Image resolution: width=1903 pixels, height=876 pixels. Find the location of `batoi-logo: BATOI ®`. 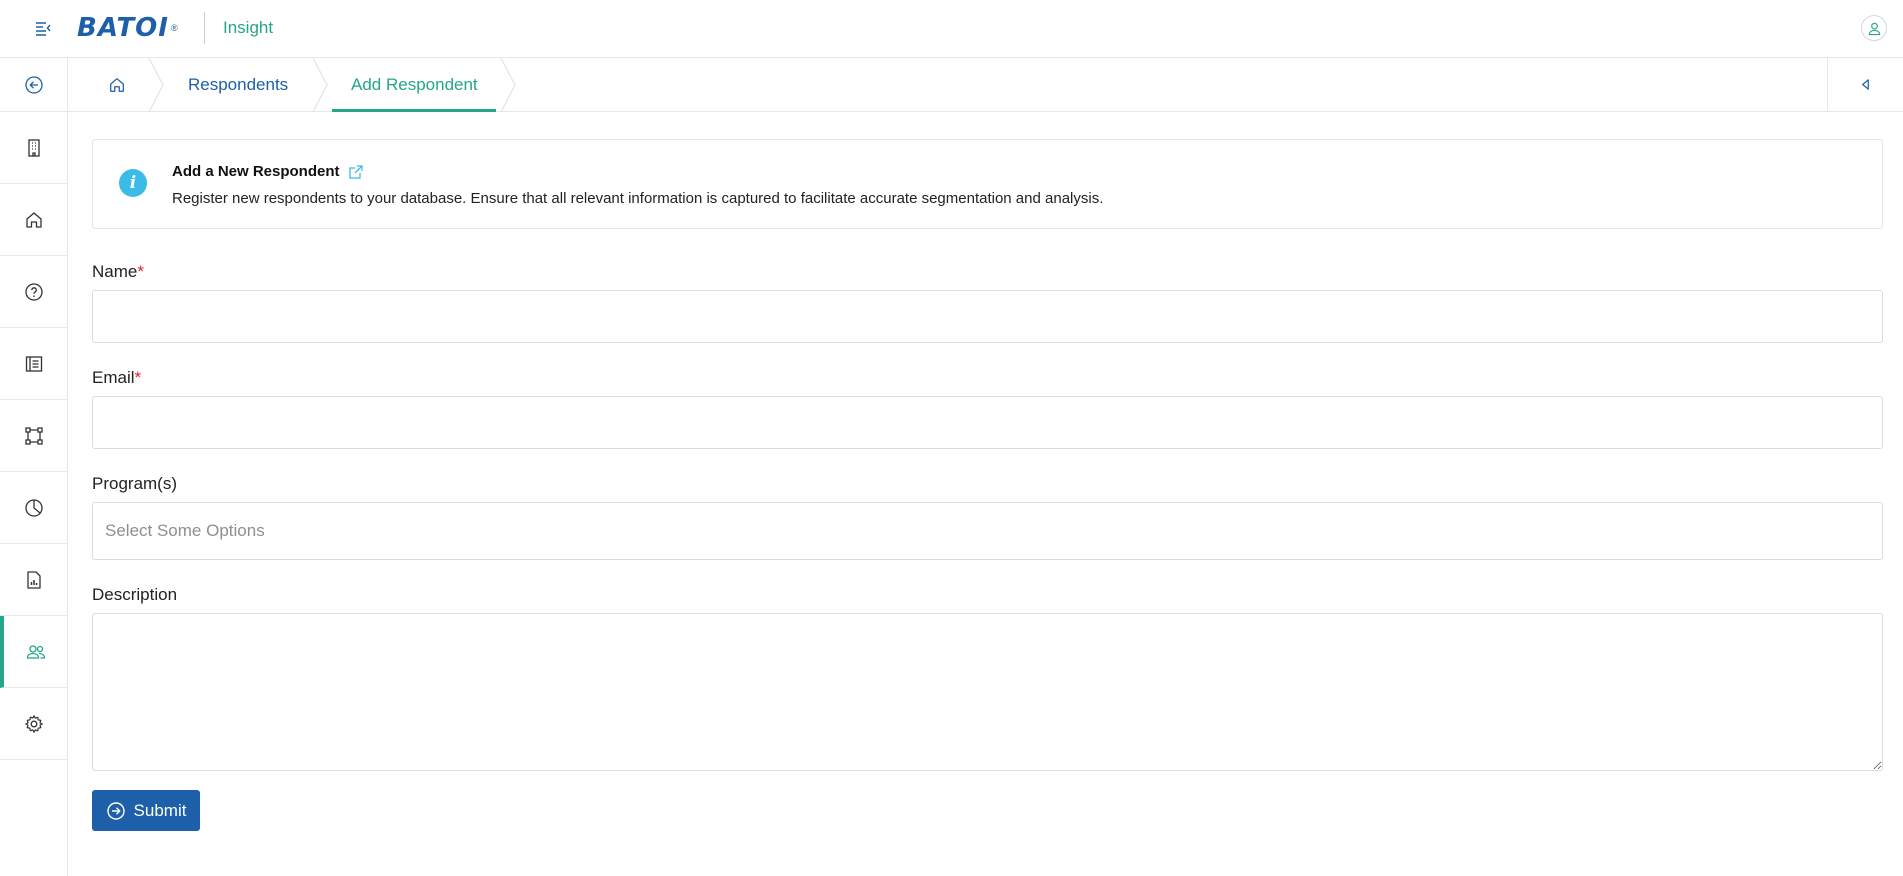

batoi-logo: BATOI ® is located at coordinates (127, 28).